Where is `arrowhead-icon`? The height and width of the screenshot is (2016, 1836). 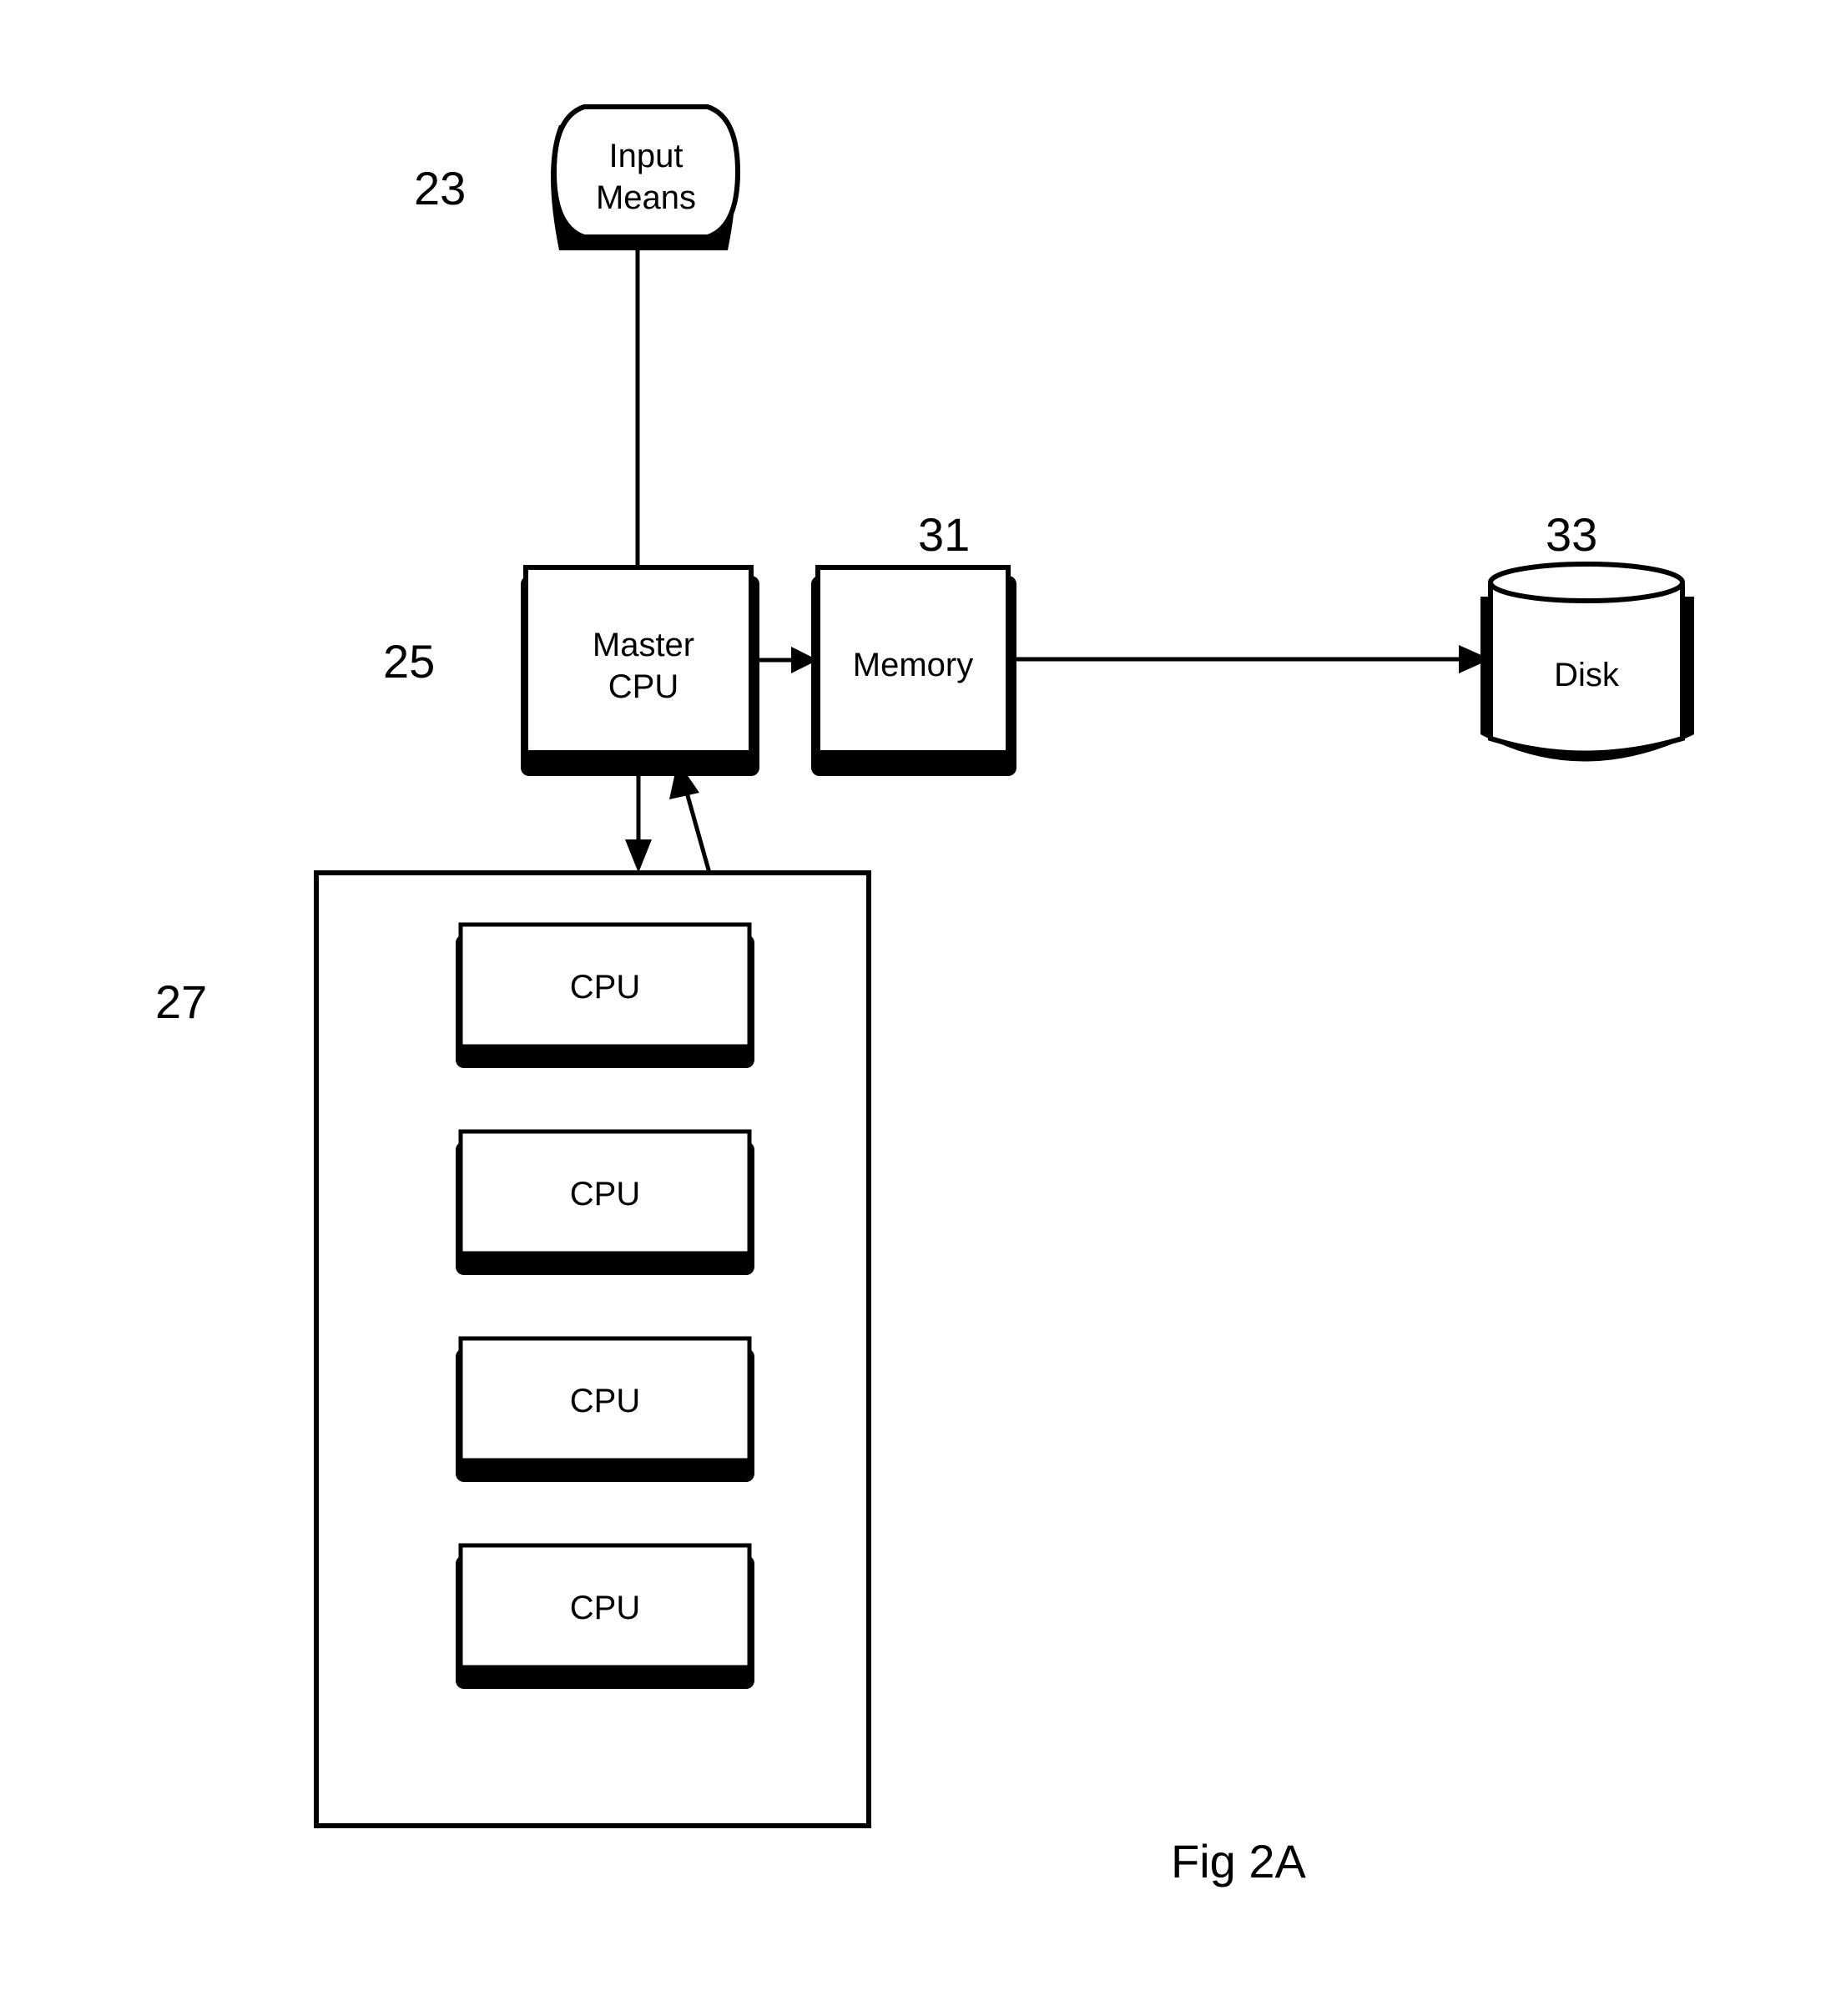 arrowhead-icon is located at coordinates (639, 856).